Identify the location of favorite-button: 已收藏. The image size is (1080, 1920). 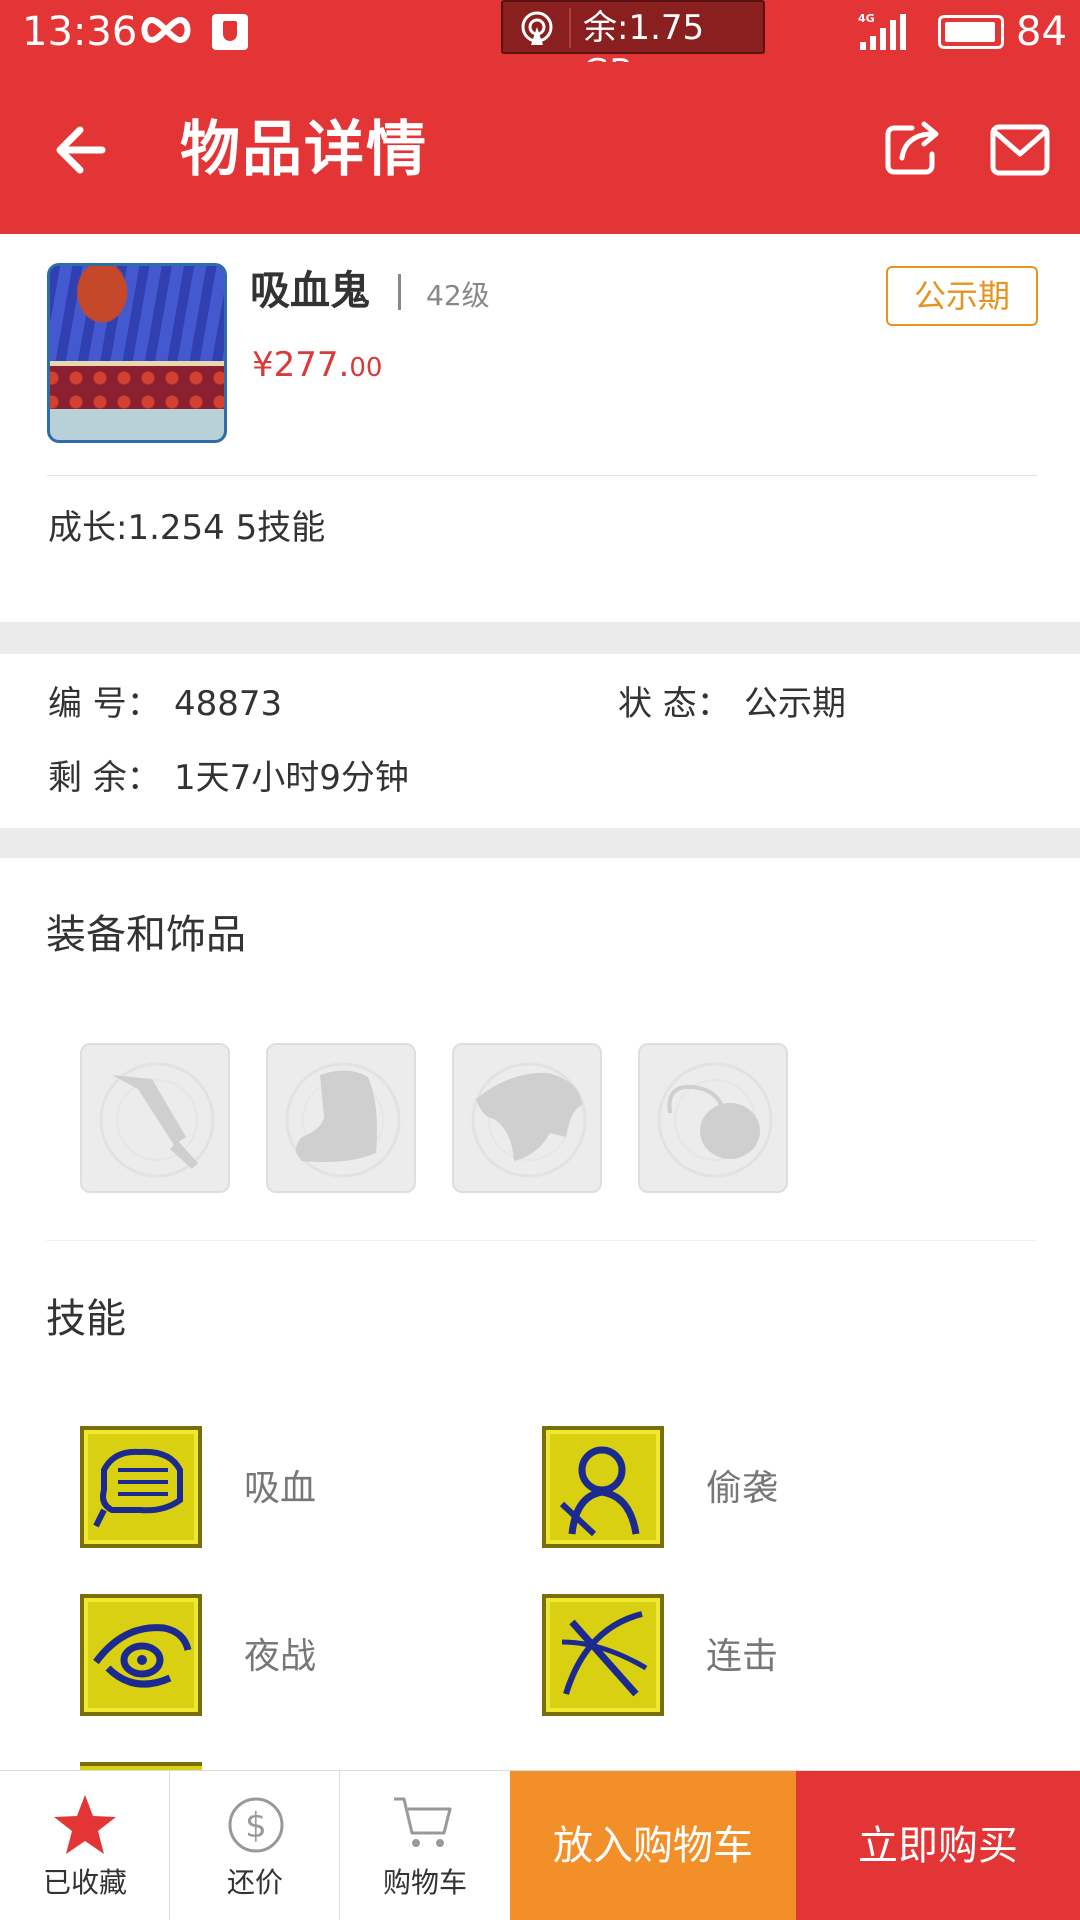
(85, 1845).